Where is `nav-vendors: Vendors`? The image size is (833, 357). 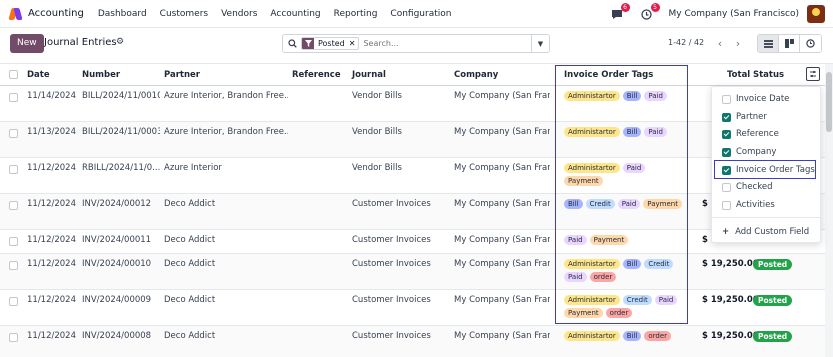 nav-vendors: Vendors is located at coordinates (239, 14).